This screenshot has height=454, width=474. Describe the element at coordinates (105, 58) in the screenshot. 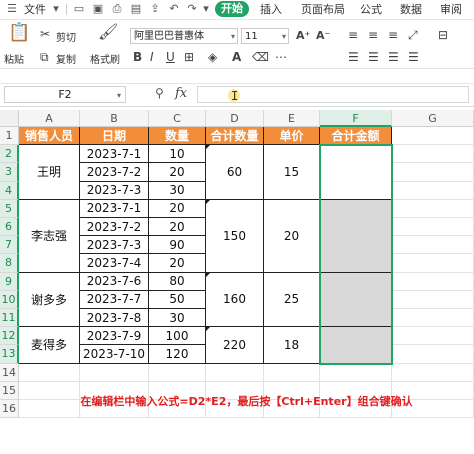

I see `format-painter-button: 格式刷` at that location.